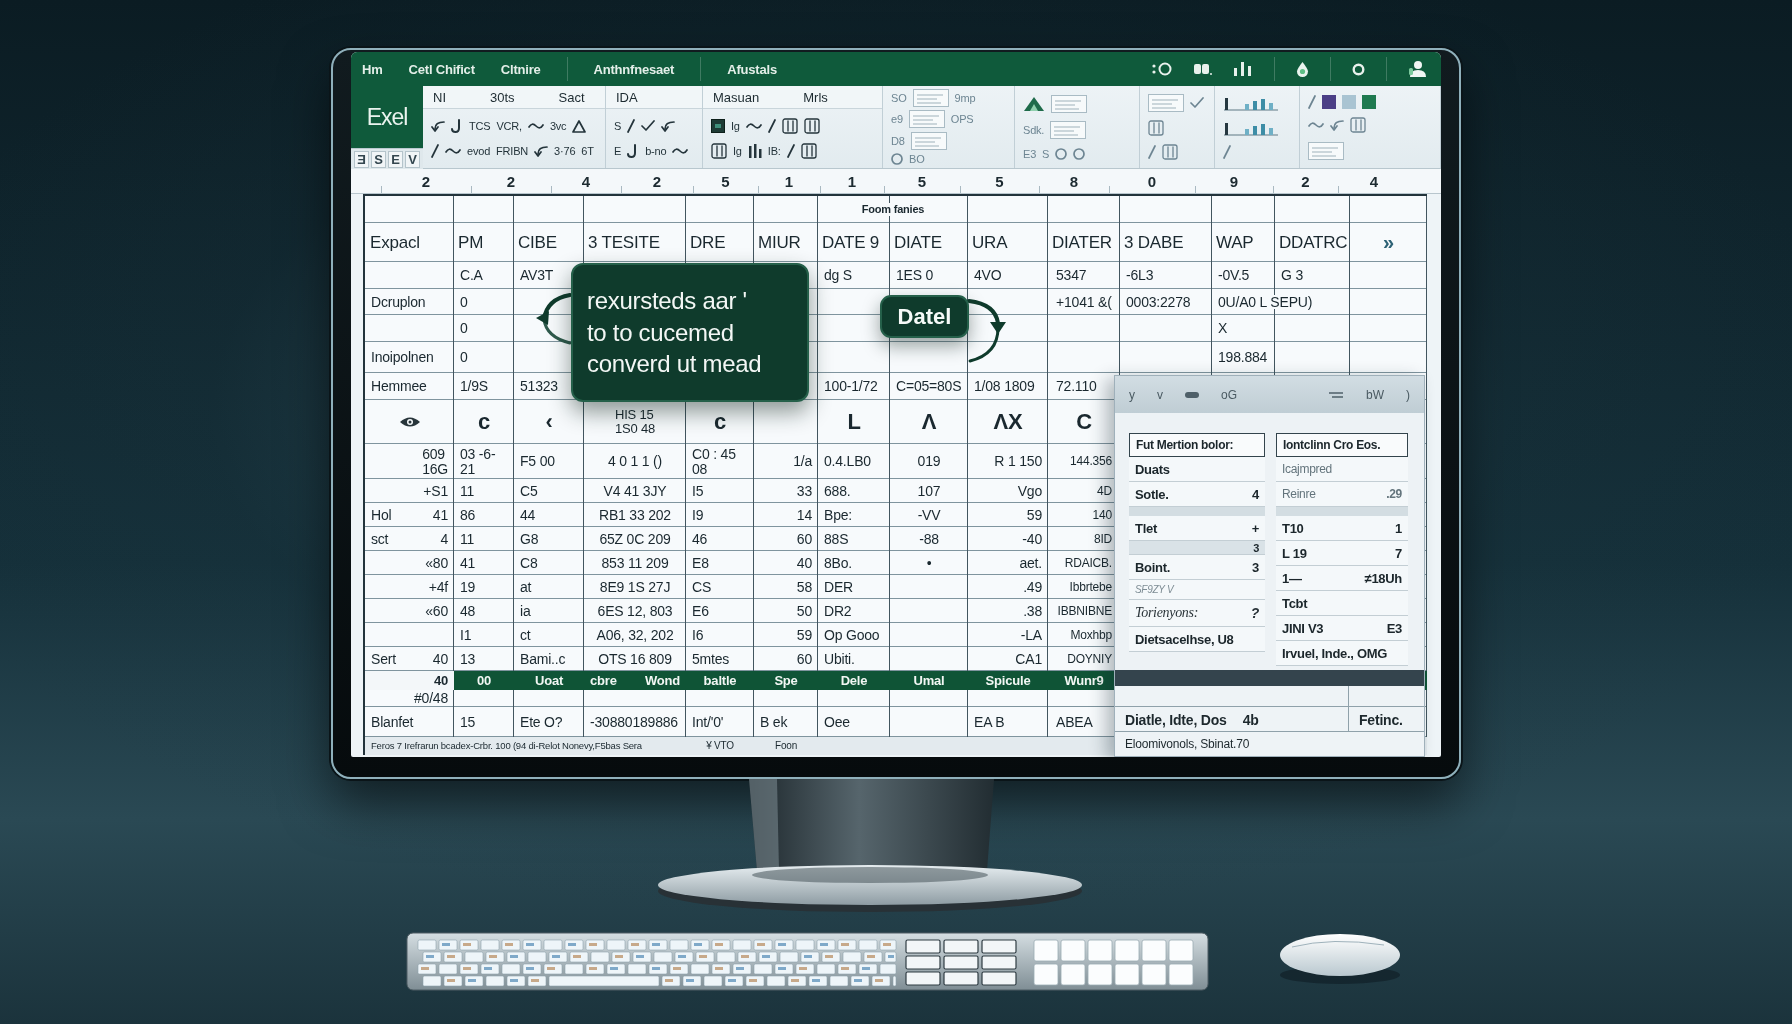 The height and width of the screenshot is (1024, 1792). What do you see at coordinates (579, 126) in the screenshot?
I see `triangle-icon` at bounding box center [579, 126].